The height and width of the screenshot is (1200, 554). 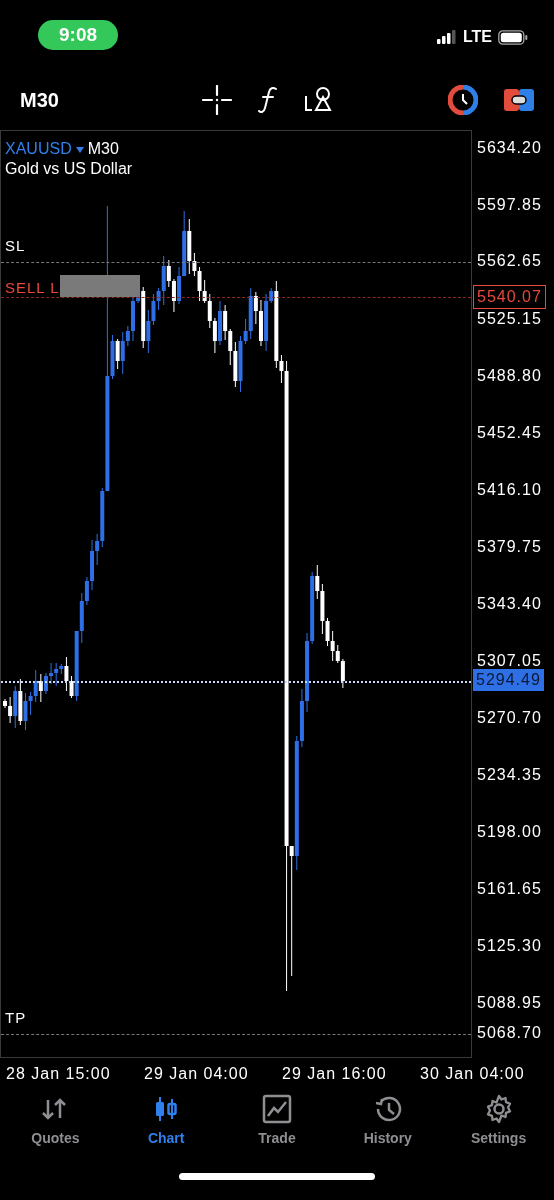 What do you see at coordinates (463, 100) in the screenshot?
I see `clock-toggle-icon` at bounding box center [463, 100].